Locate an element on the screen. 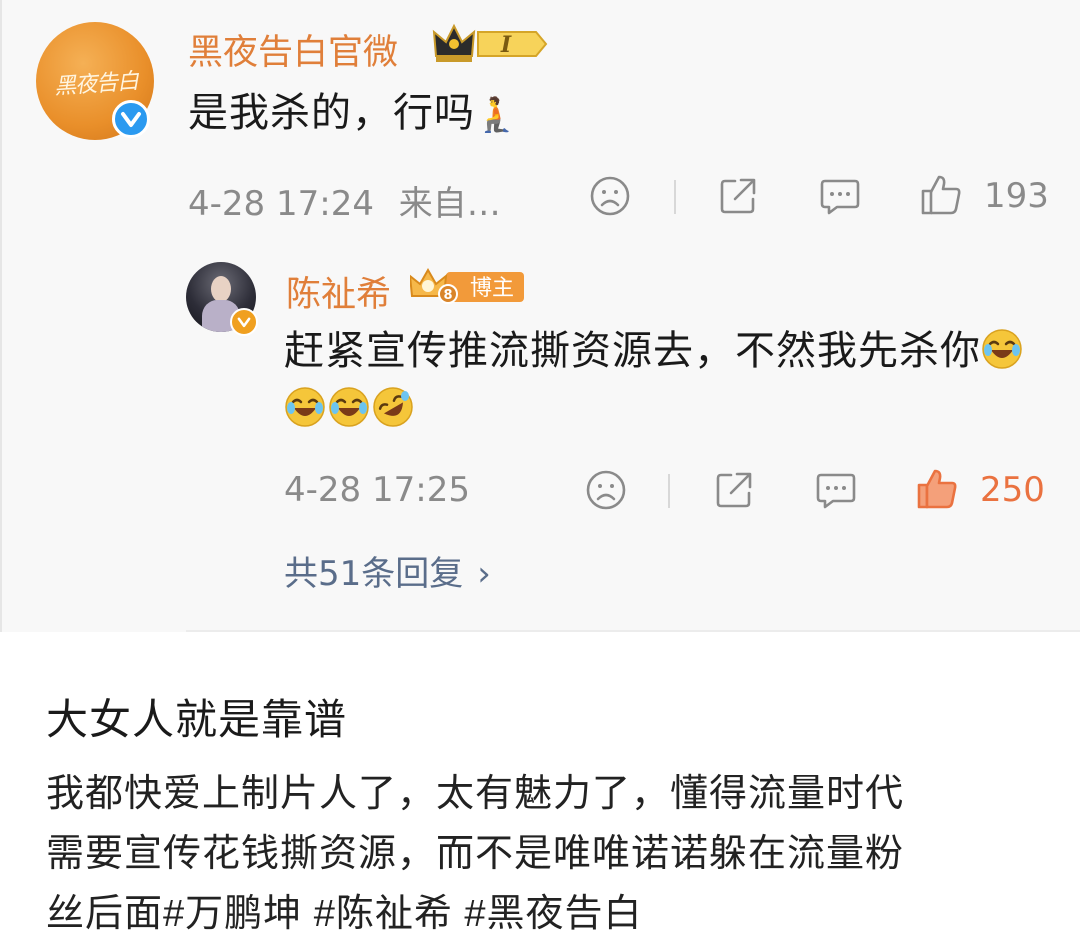  avatar-logo-text: 黑夜告白 is located at coordinates (96, 84).